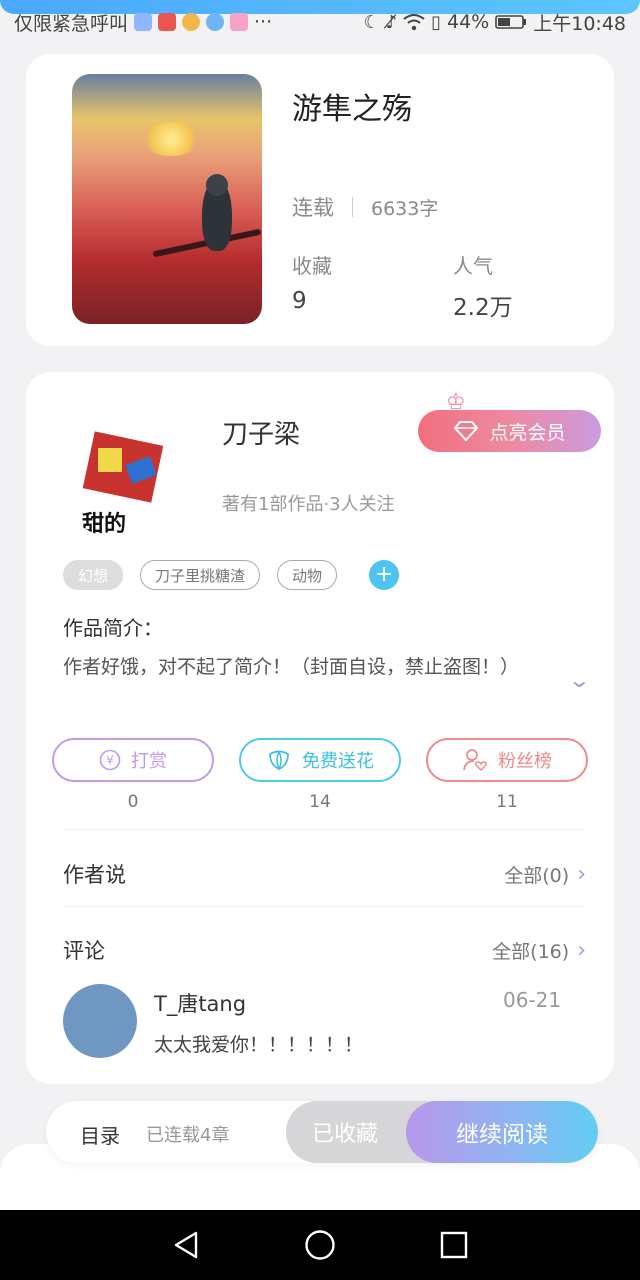 The height and width of the screenshot is (1280, 640). I want to click on continue-reading-button: 继续阅读, so click(502, 1132).